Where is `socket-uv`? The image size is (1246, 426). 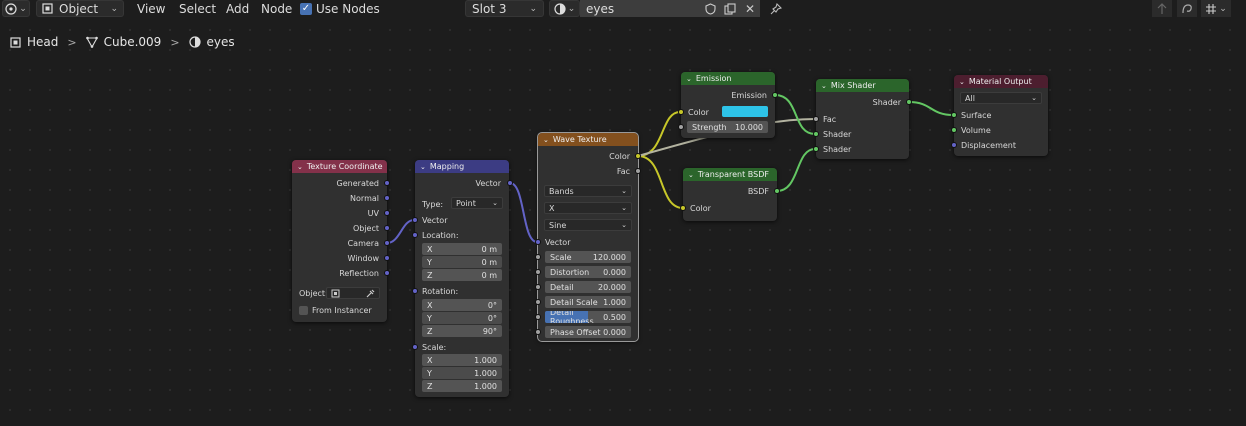
socket-uv is located at coordinates (387, 213).